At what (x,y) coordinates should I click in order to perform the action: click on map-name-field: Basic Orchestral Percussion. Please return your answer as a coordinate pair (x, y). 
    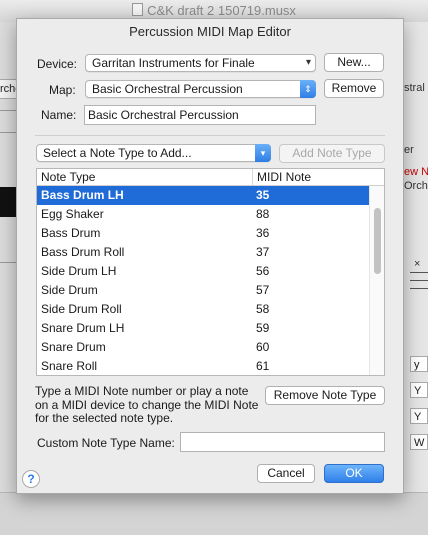
    Looking at the image, I should click on (200, 115).